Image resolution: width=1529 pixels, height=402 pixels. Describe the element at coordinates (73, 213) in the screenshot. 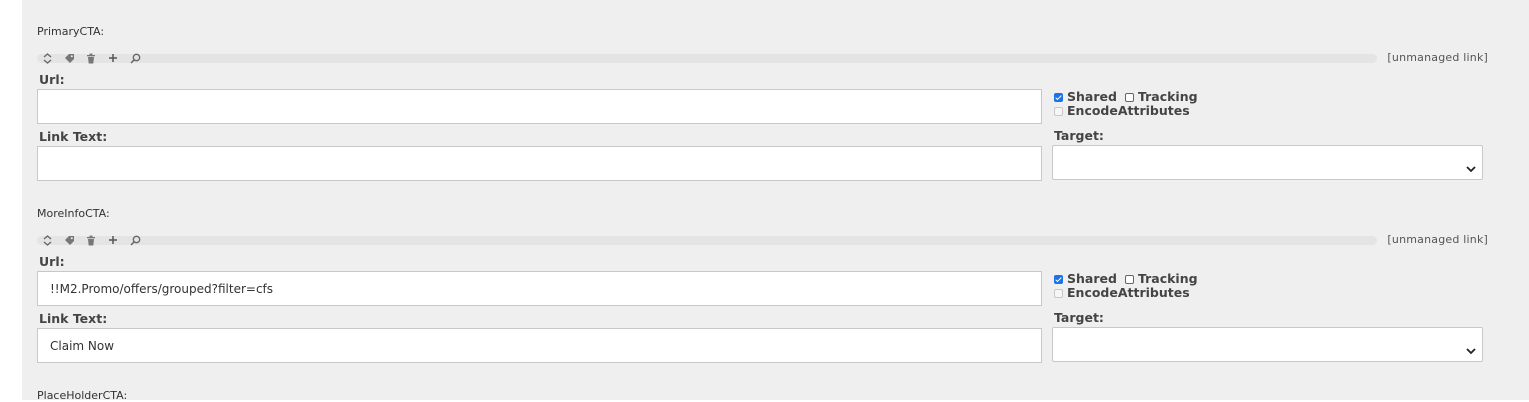

I see `field-title: MoreInfoCTA:` at that location.